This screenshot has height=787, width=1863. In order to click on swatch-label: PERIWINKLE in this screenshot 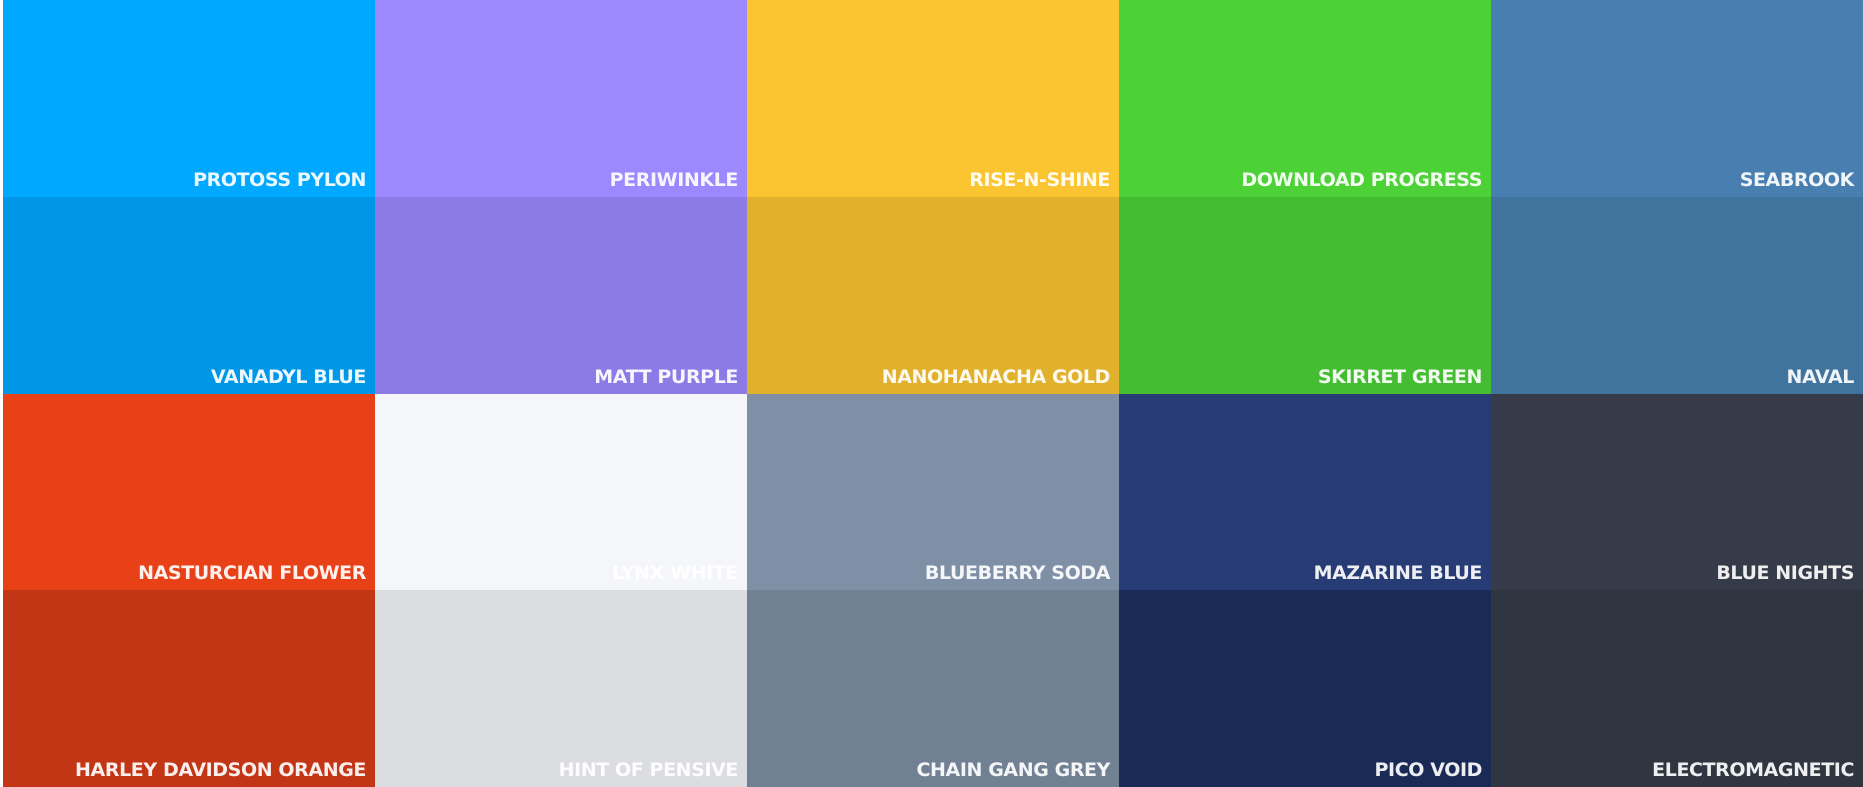, I will do `click(674, 179)`.